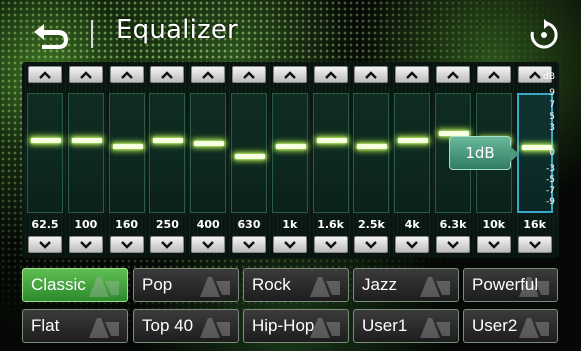 The width and height of the screenshot is (581, 351). Describe the element at coordinates (552, 93) in the screenshot. I see `db-scale-label: 9` at that location.